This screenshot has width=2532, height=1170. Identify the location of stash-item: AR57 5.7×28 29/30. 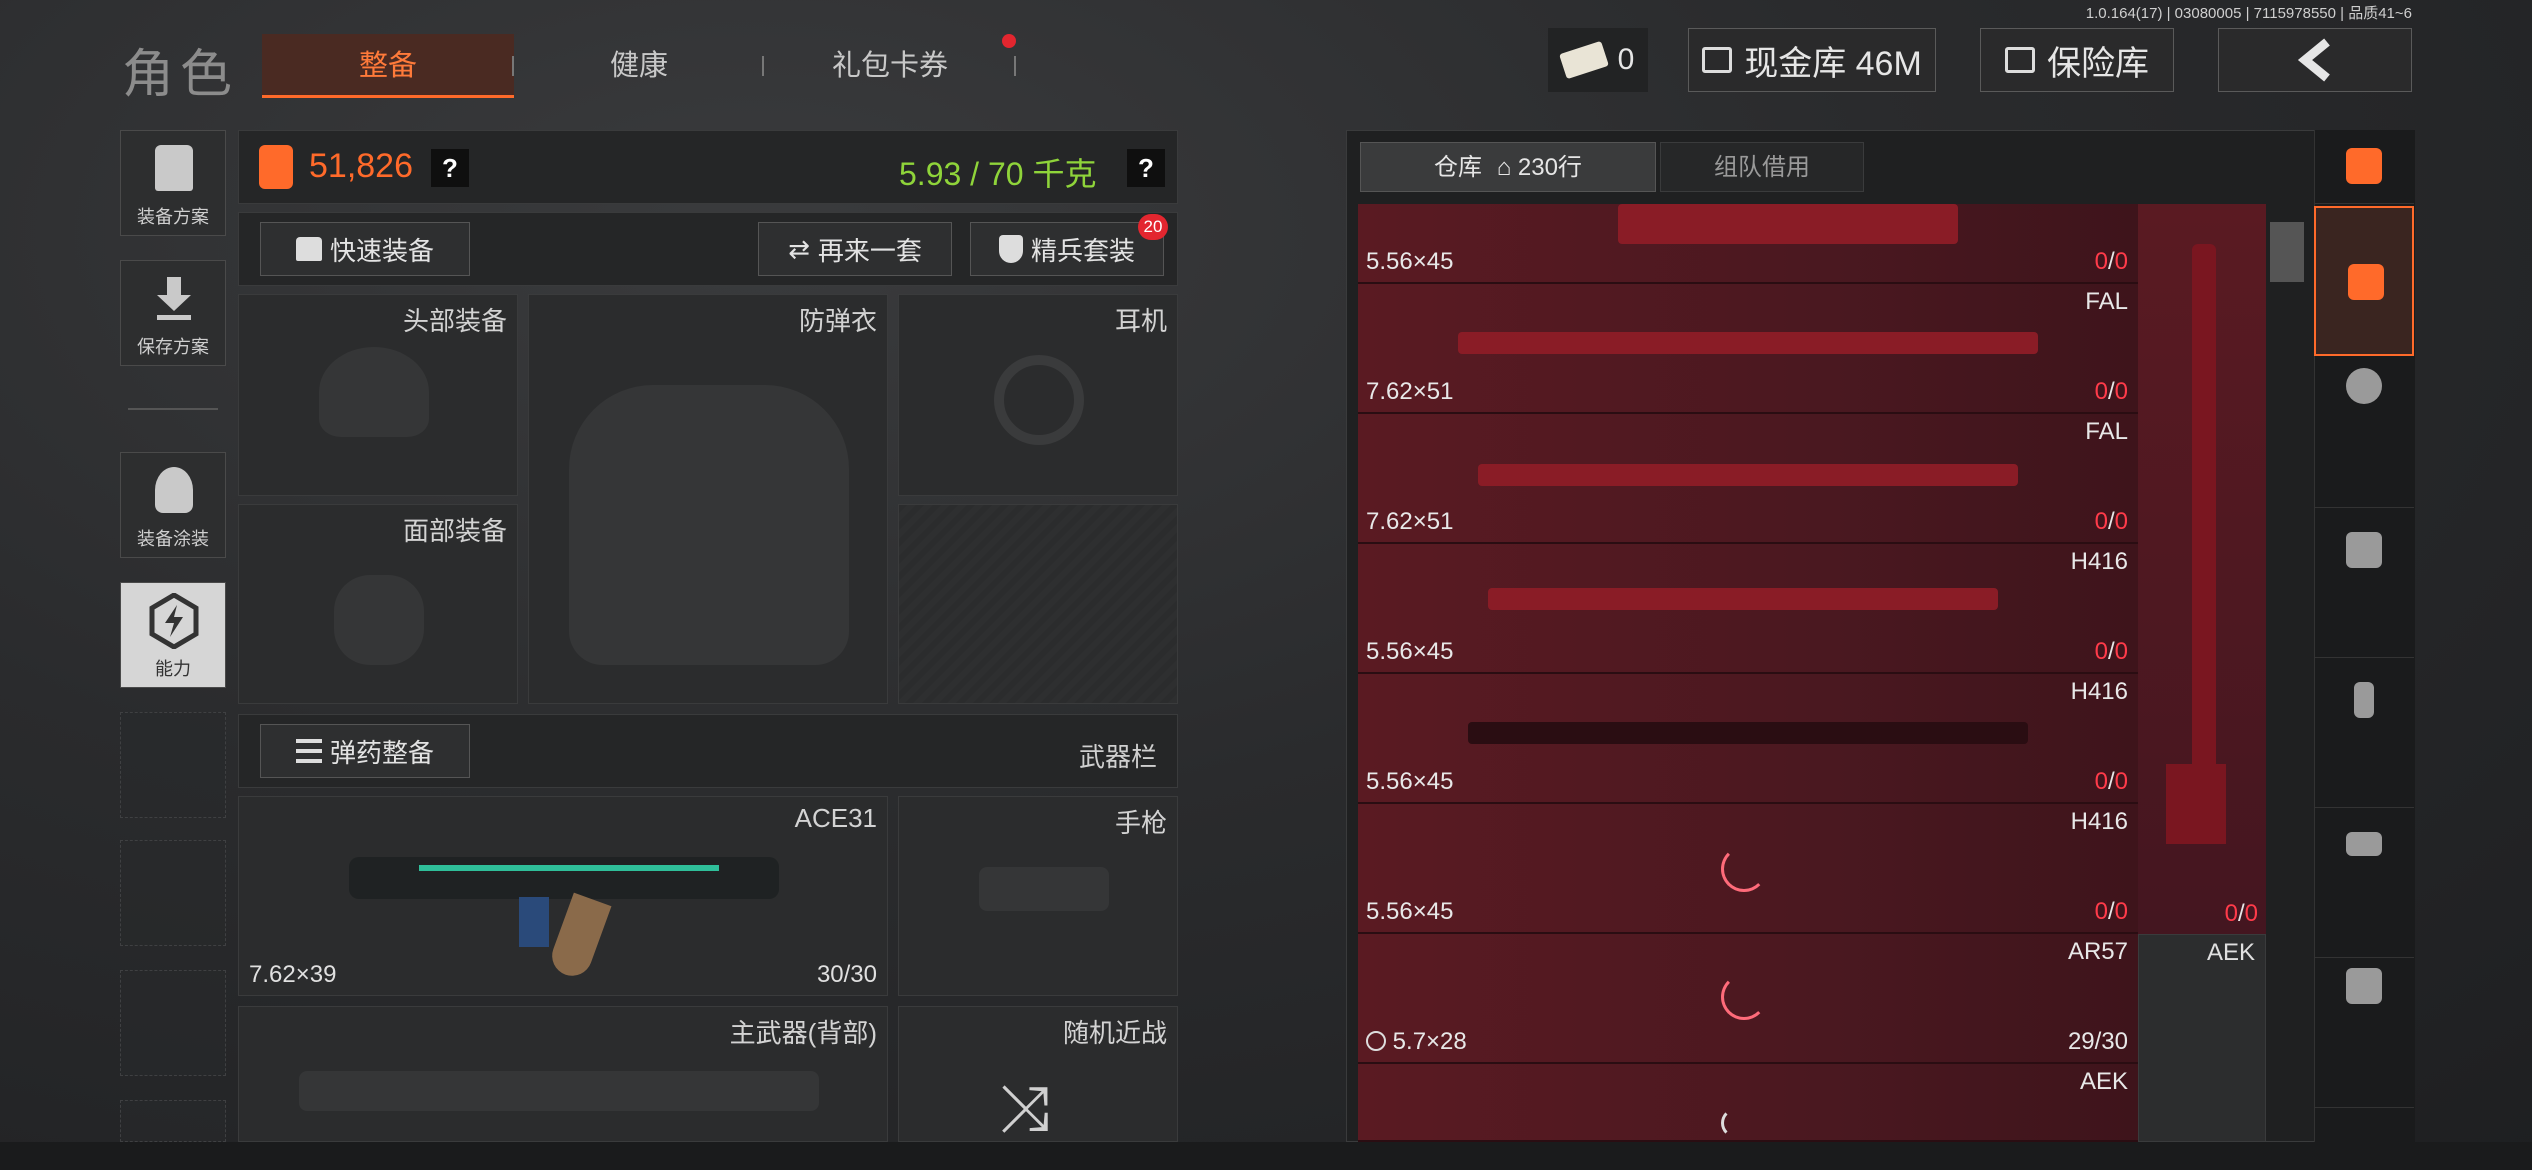
(1748, 999).